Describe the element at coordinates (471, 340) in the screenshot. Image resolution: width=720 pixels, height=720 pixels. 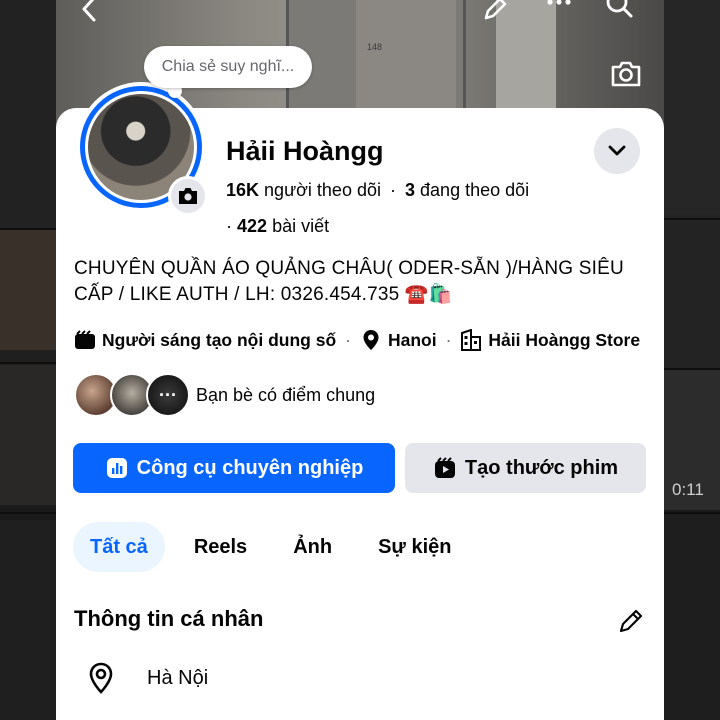
I see `building-icon` at that location.